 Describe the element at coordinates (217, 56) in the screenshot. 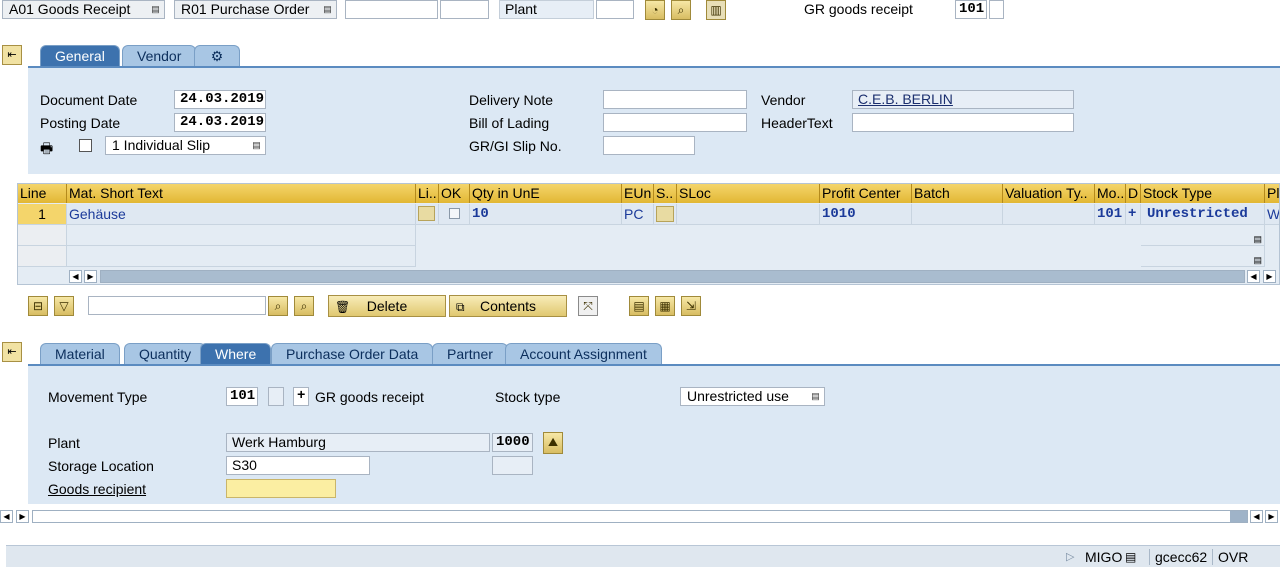

I see `more-tabs-icon: ⚙` at that location.